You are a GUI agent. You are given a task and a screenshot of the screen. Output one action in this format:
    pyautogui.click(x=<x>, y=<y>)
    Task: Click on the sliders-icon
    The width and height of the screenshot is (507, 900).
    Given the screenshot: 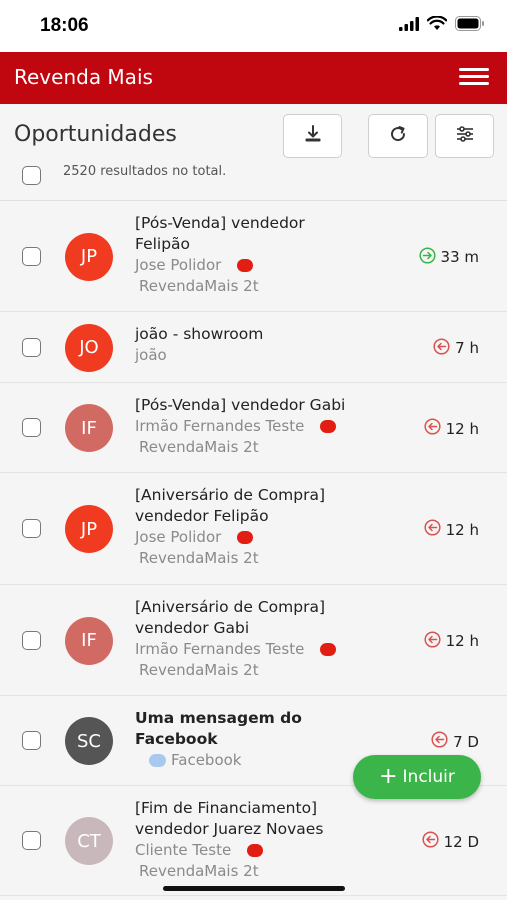 What is the action you would take?
    pyautogui.click(x=465, y=136)
    